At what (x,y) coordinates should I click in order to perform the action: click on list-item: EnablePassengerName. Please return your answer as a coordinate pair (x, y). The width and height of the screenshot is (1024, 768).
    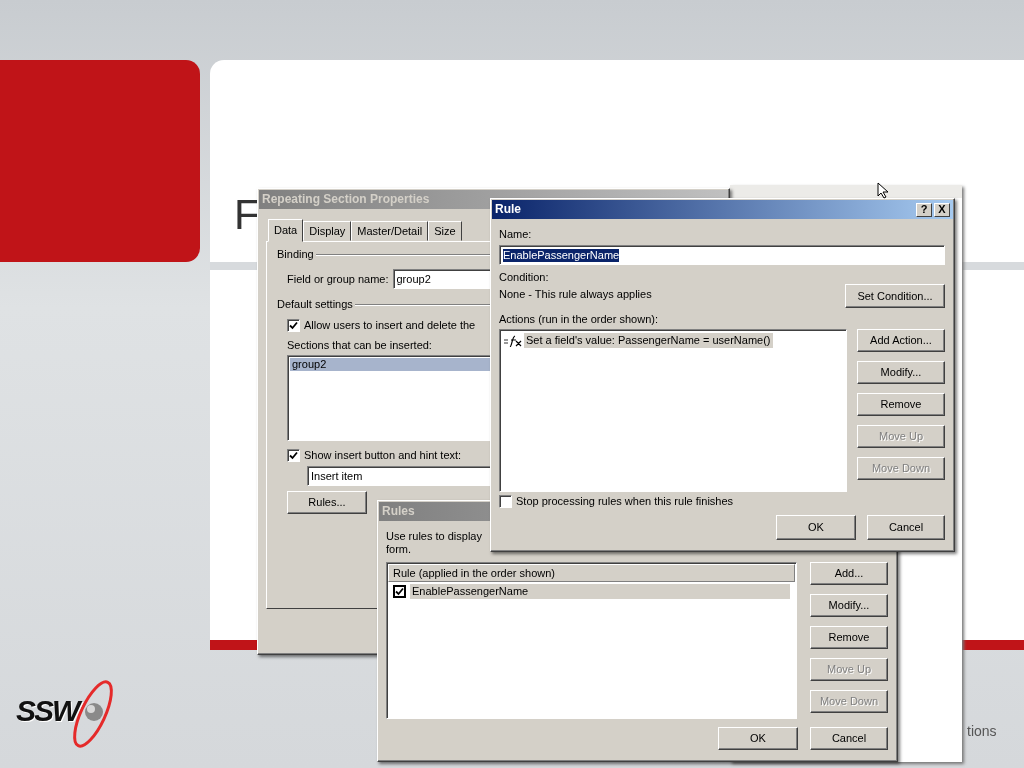
    Looking at the image, I should click on (600, 591).